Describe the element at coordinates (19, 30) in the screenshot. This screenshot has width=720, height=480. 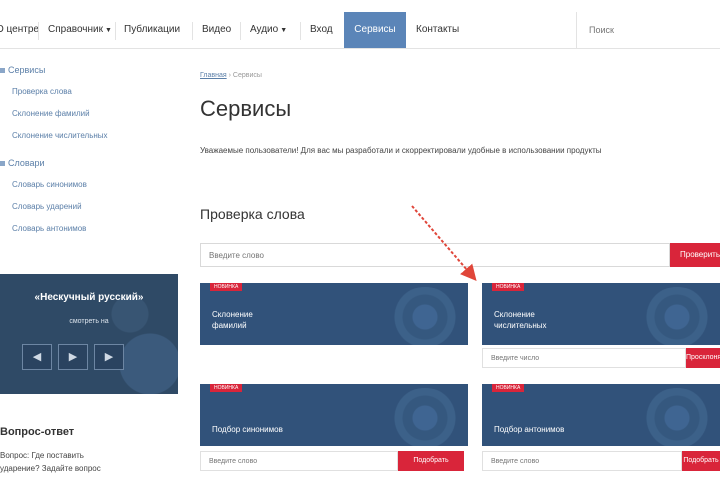
I see `nav-item-about: О центре` at that location.